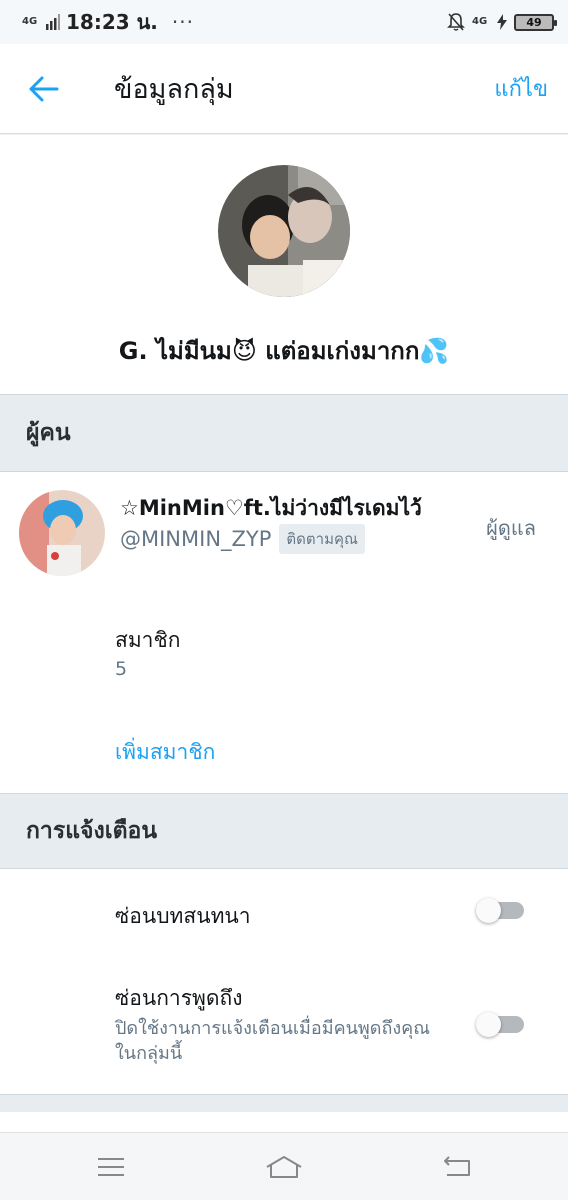 This screenshot has height=1200, width=568. Describe the element at coordinates (271, 508) in the screenshot. I see `member-name: ☆MinMin♡ft.ไม่ว่างมีไรเดมไว้` at that location.